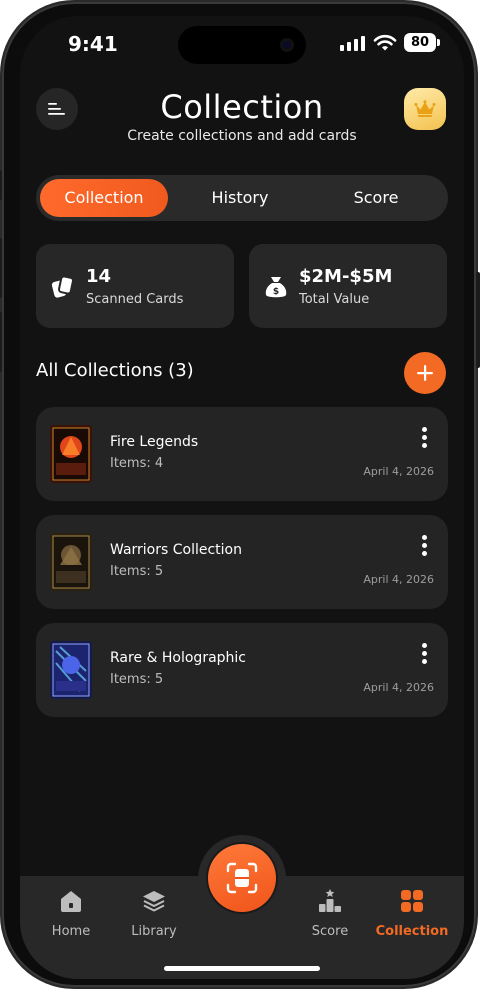  I want to click on collection-name: Warriors Collection, so click(176, 550).